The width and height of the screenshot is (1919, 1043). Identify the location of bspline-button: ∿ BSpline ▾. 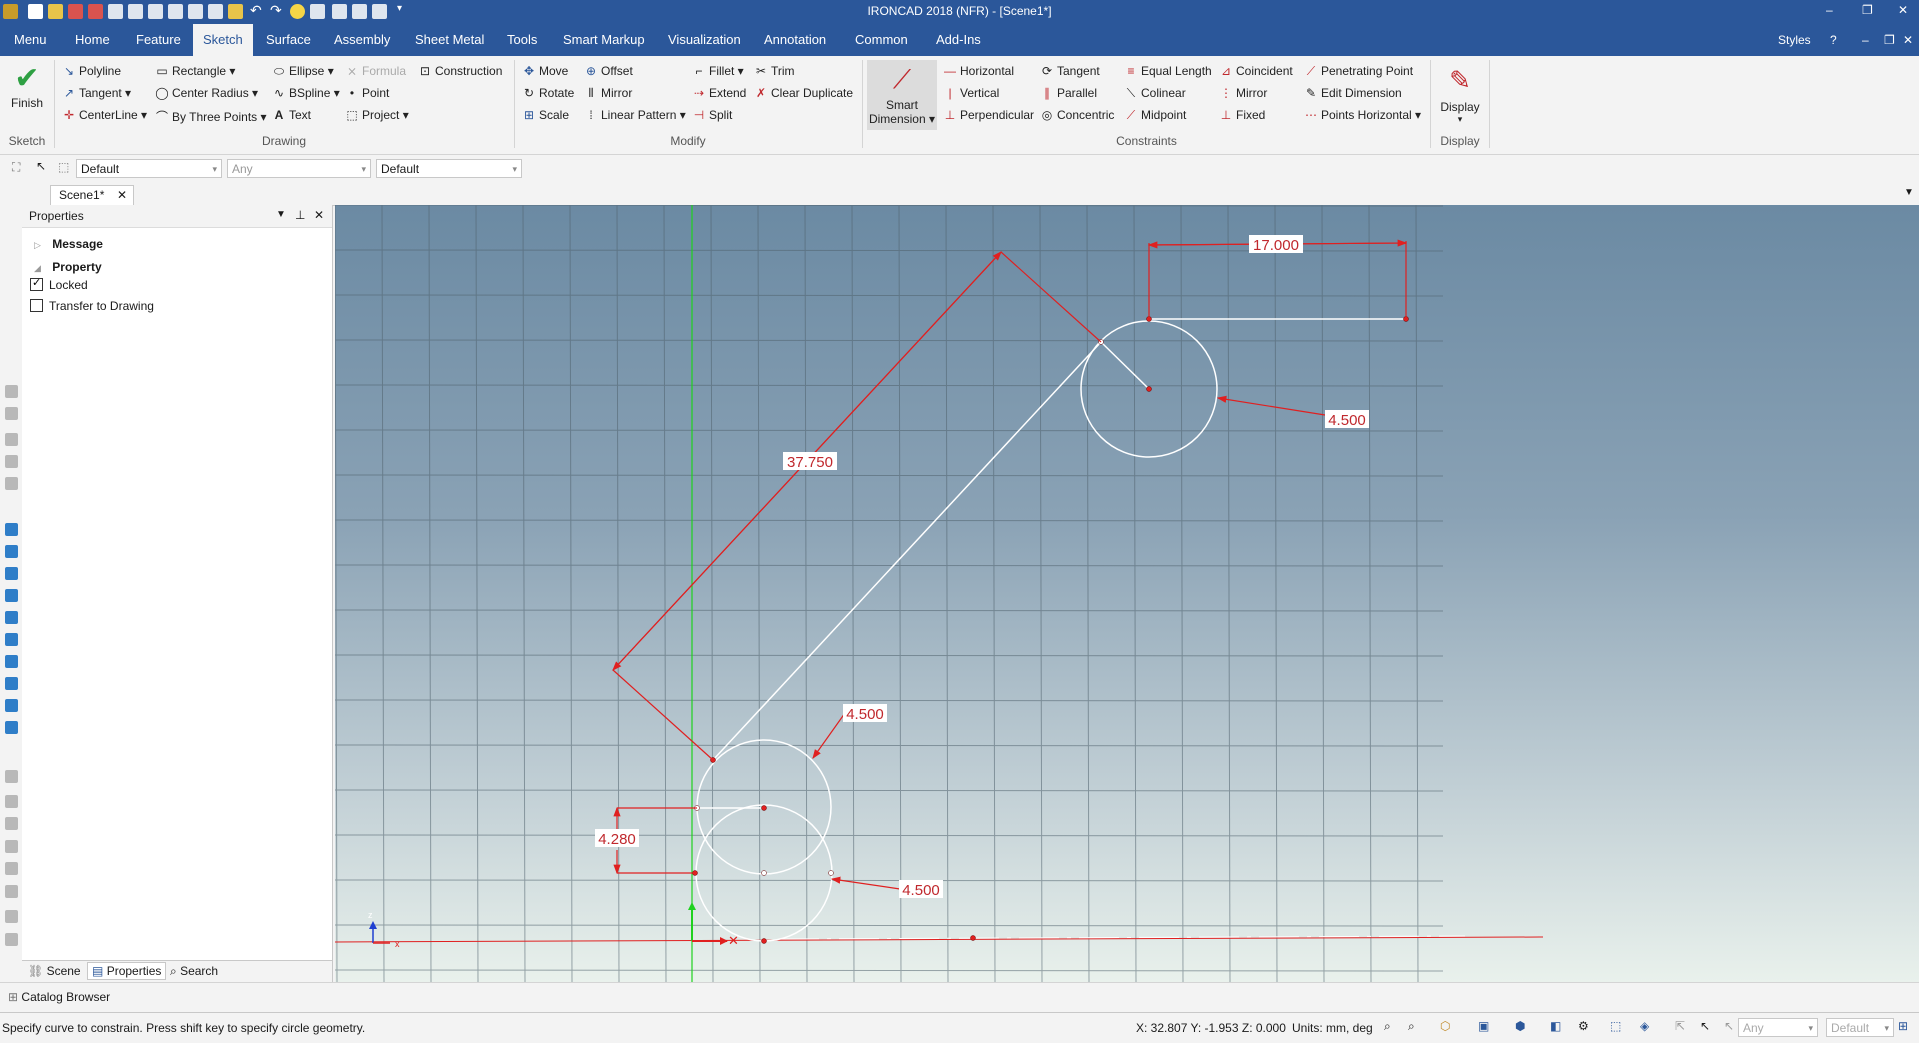
(306, 93).